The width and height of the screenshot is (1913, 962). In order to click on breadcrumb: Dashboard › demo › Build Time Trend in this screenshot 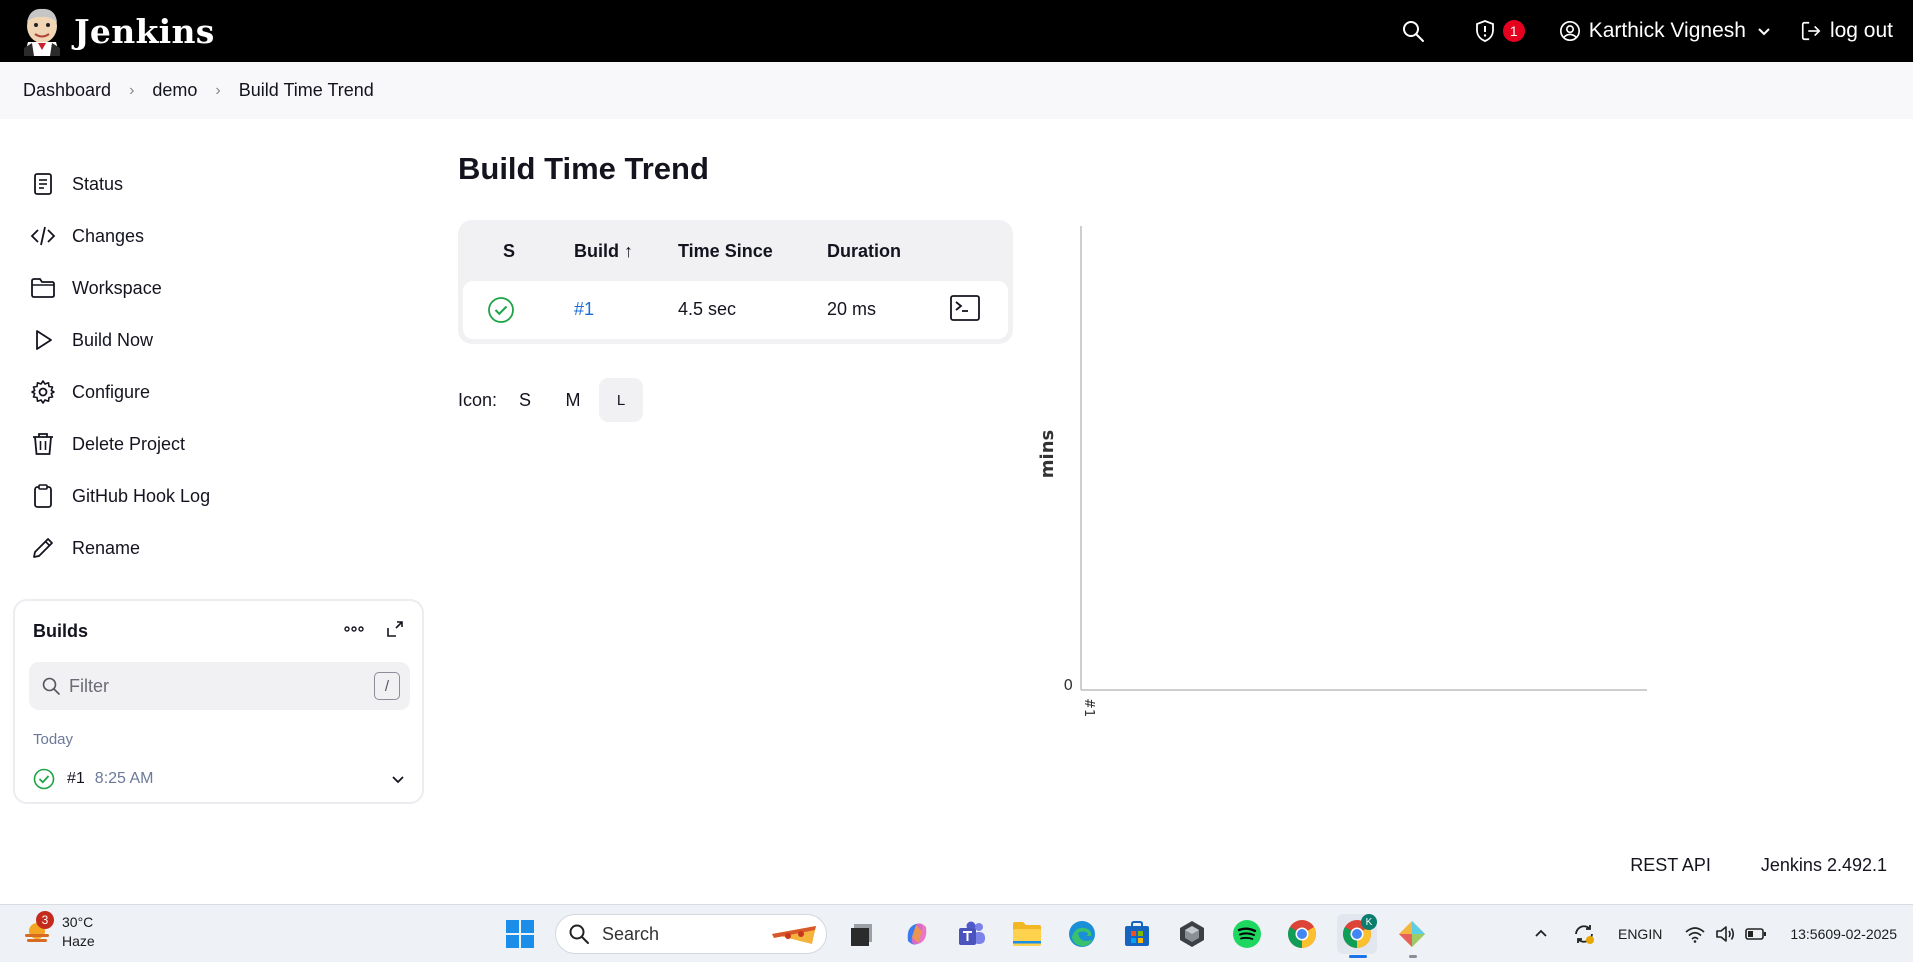, I will do `click(956, 90)`.